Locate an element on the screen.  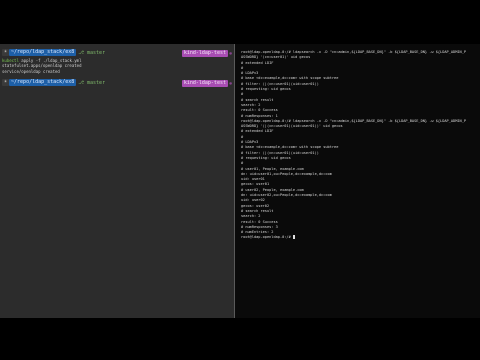
terminal-line-text: # numResponses: 3 is located at coordinates (259, 226).